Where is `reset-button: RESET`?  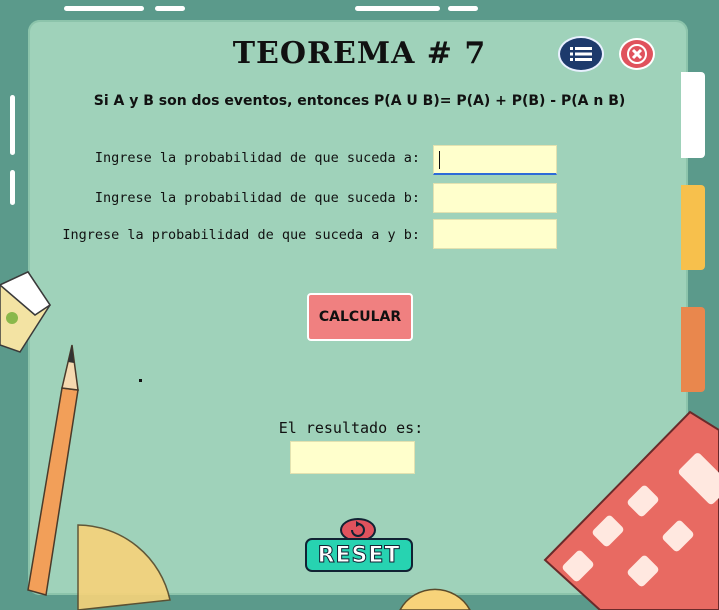 reset-button: RESET is located at coordinates (359, 555).